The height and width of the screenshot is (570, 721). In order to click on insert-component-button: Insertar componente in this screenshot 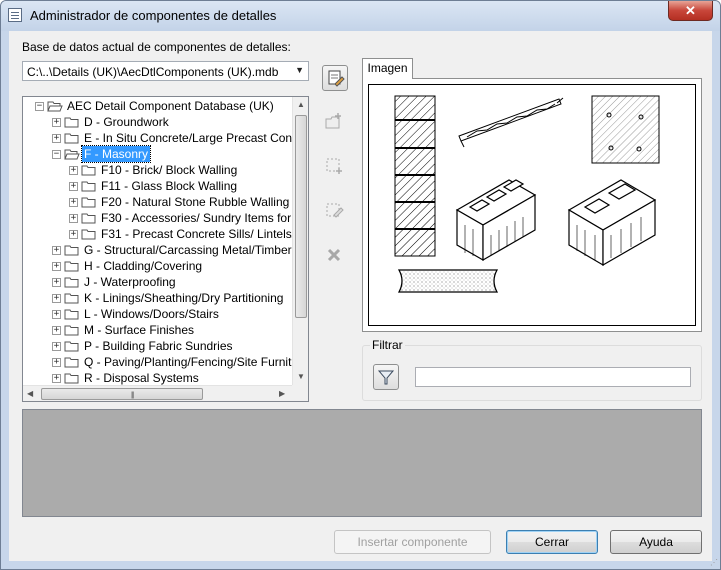, I will do `click(412, 542)`.